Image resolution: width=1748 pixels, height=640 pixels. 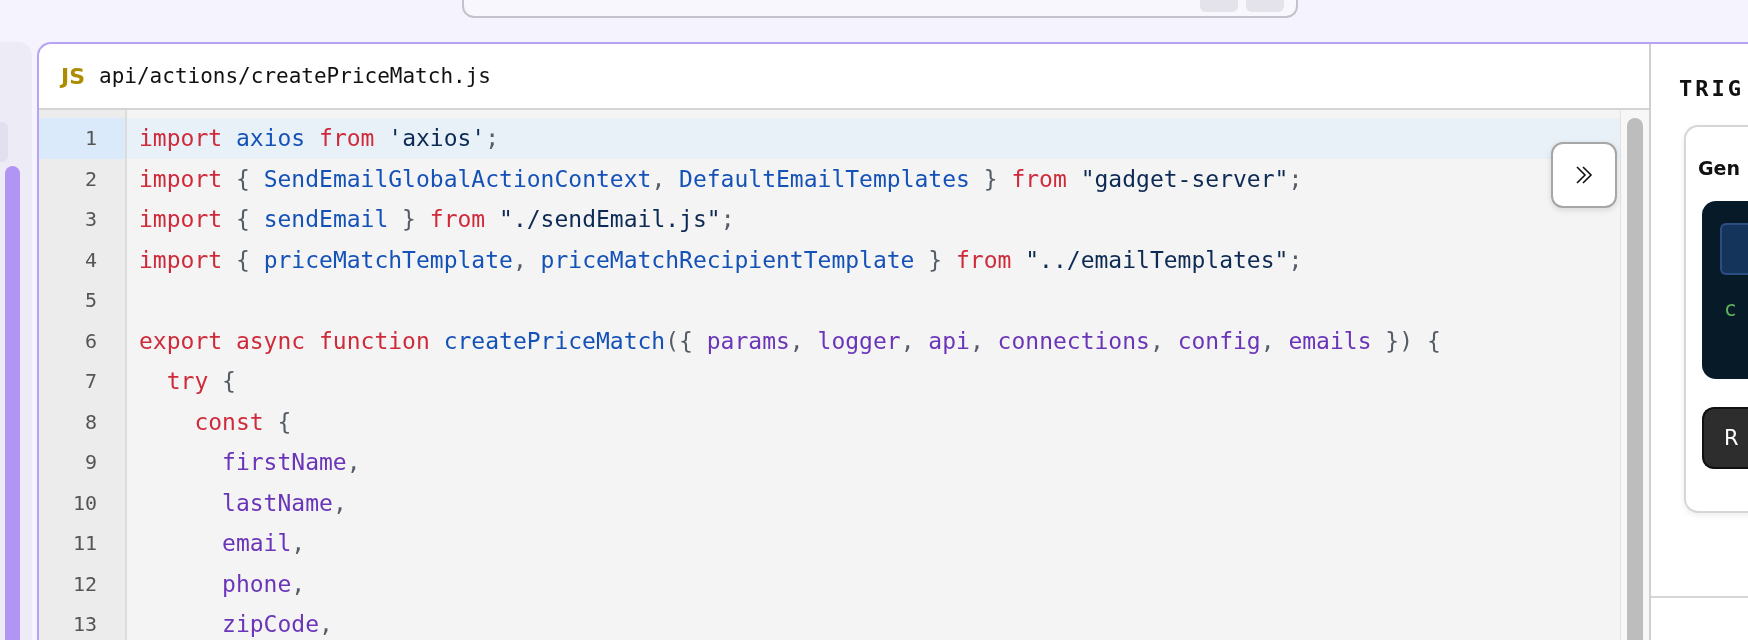 What do you see at coordinates (90, 179) in the screenshot?
I see `line-number: 2` at bounding box center [90, 179].